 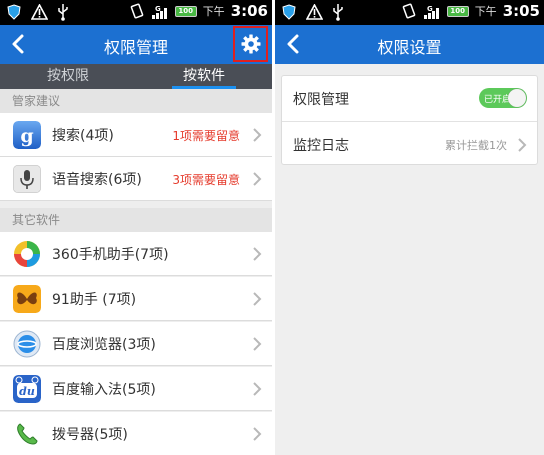 What do you see at coordinates (27, 254) in the screenshot?
I see `360-assistant-icon` at bounding box center [27, 254].